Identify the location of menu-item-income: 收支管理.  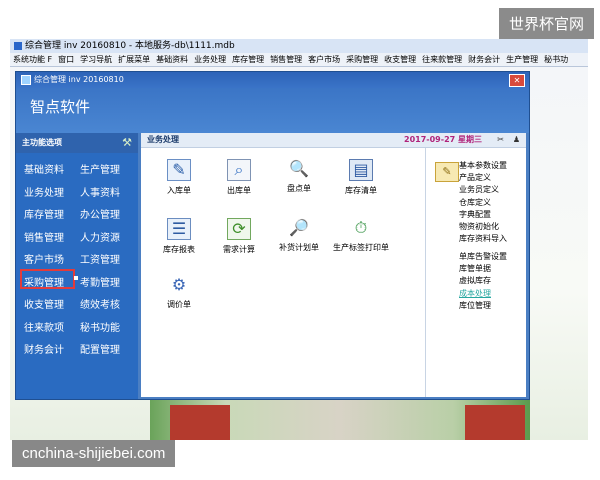
(400, 59).